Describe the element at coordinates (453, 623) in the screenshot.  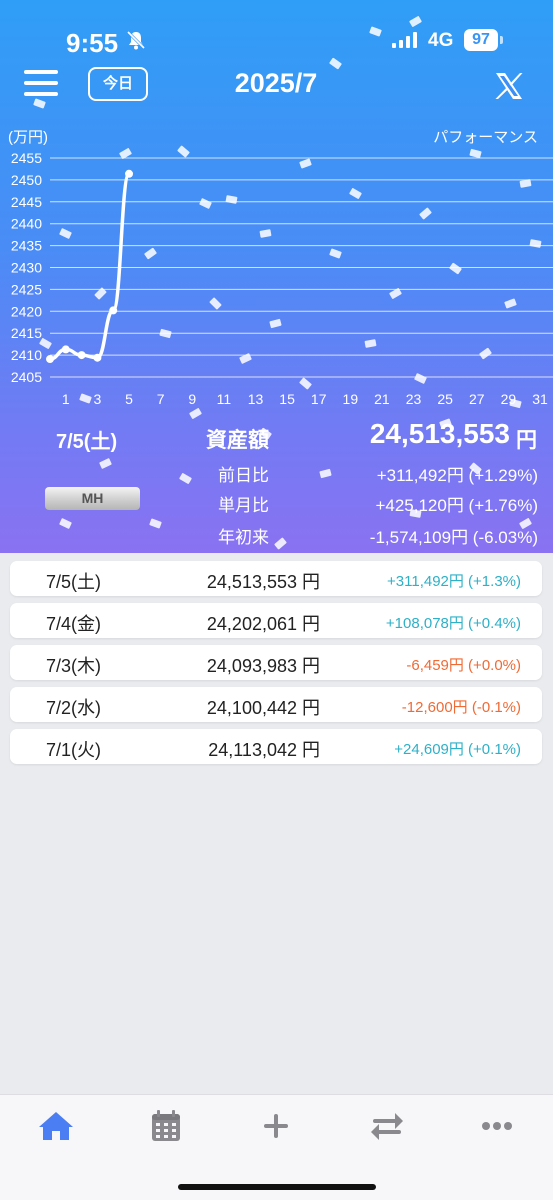
I see `row-change: +108,078円 (+0.4%)` at that location.